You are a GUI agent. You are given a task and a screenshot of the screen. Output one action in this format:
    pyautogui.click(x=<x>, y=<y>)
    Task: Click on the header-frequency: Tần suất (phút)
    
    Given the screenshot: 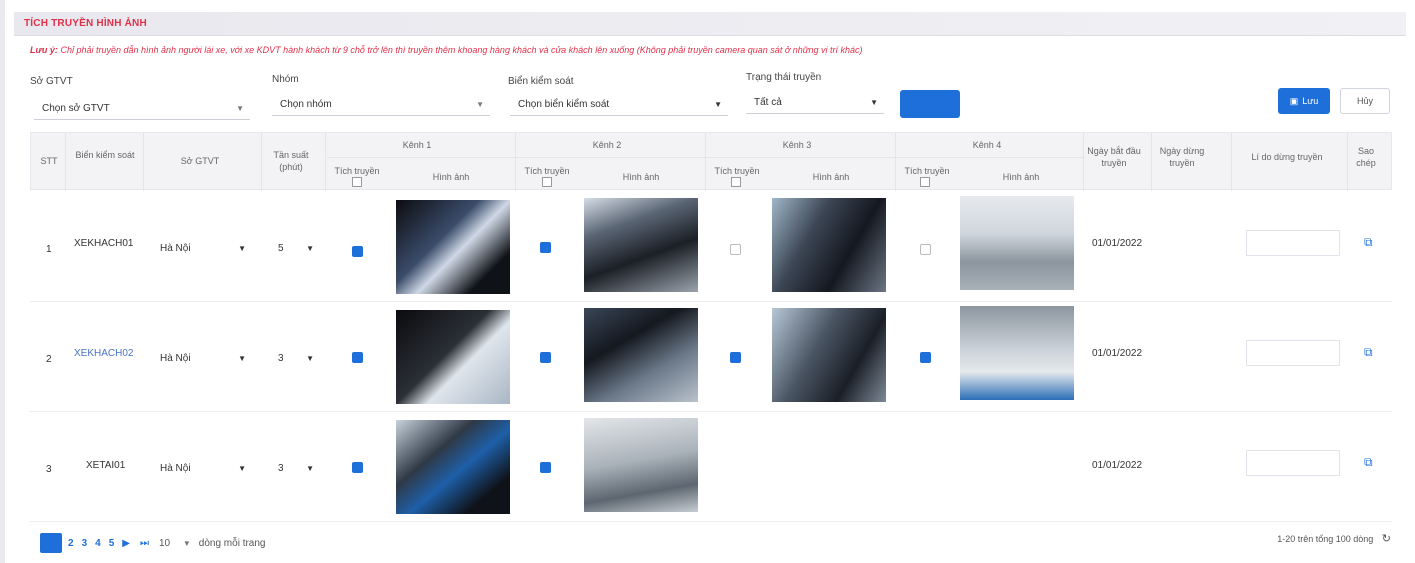 What is the action you would take?
    pyautogui.click(x=291, y=161)
    